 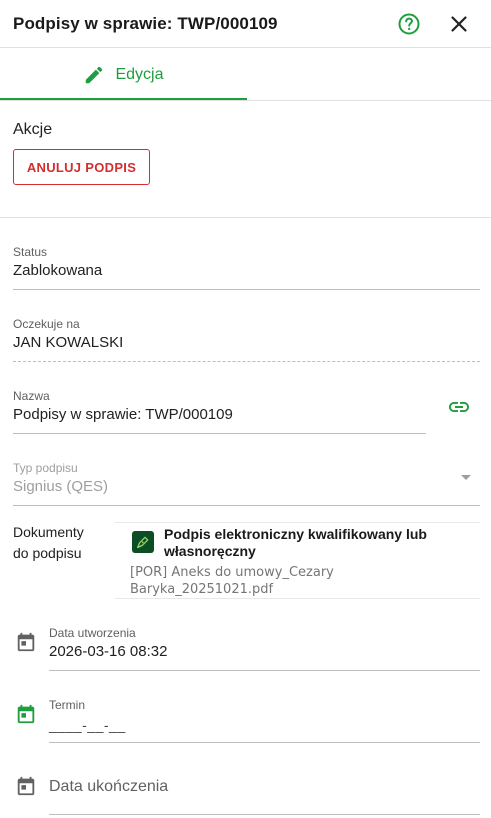 What do you see at coordinates (246, 339) in the screenshot?
I see `awaiting-field: Oczekuje na JAN KOWALSKI` at bounding box center [246, 339].